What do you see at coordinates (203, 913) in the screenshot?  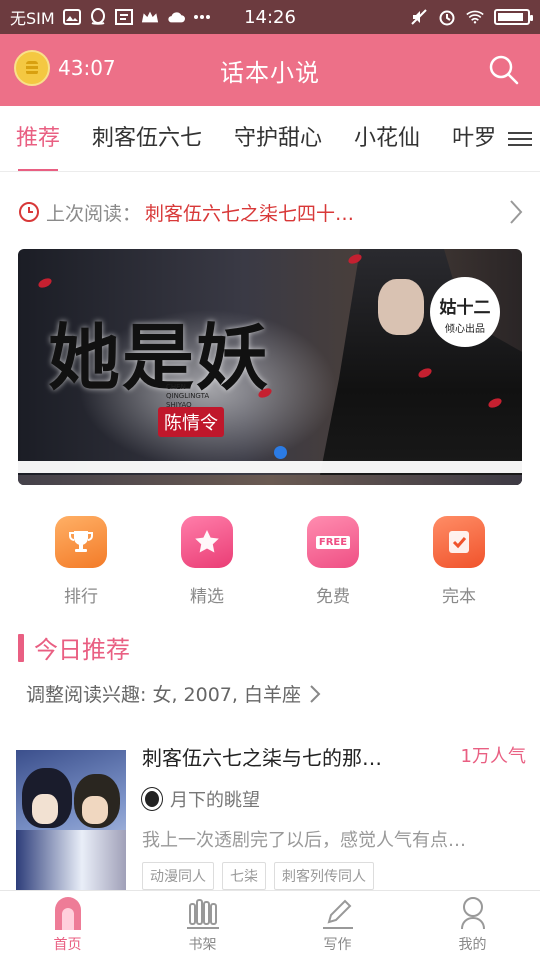 I see `bookshelf-icon` at bounding box center [203, 913].